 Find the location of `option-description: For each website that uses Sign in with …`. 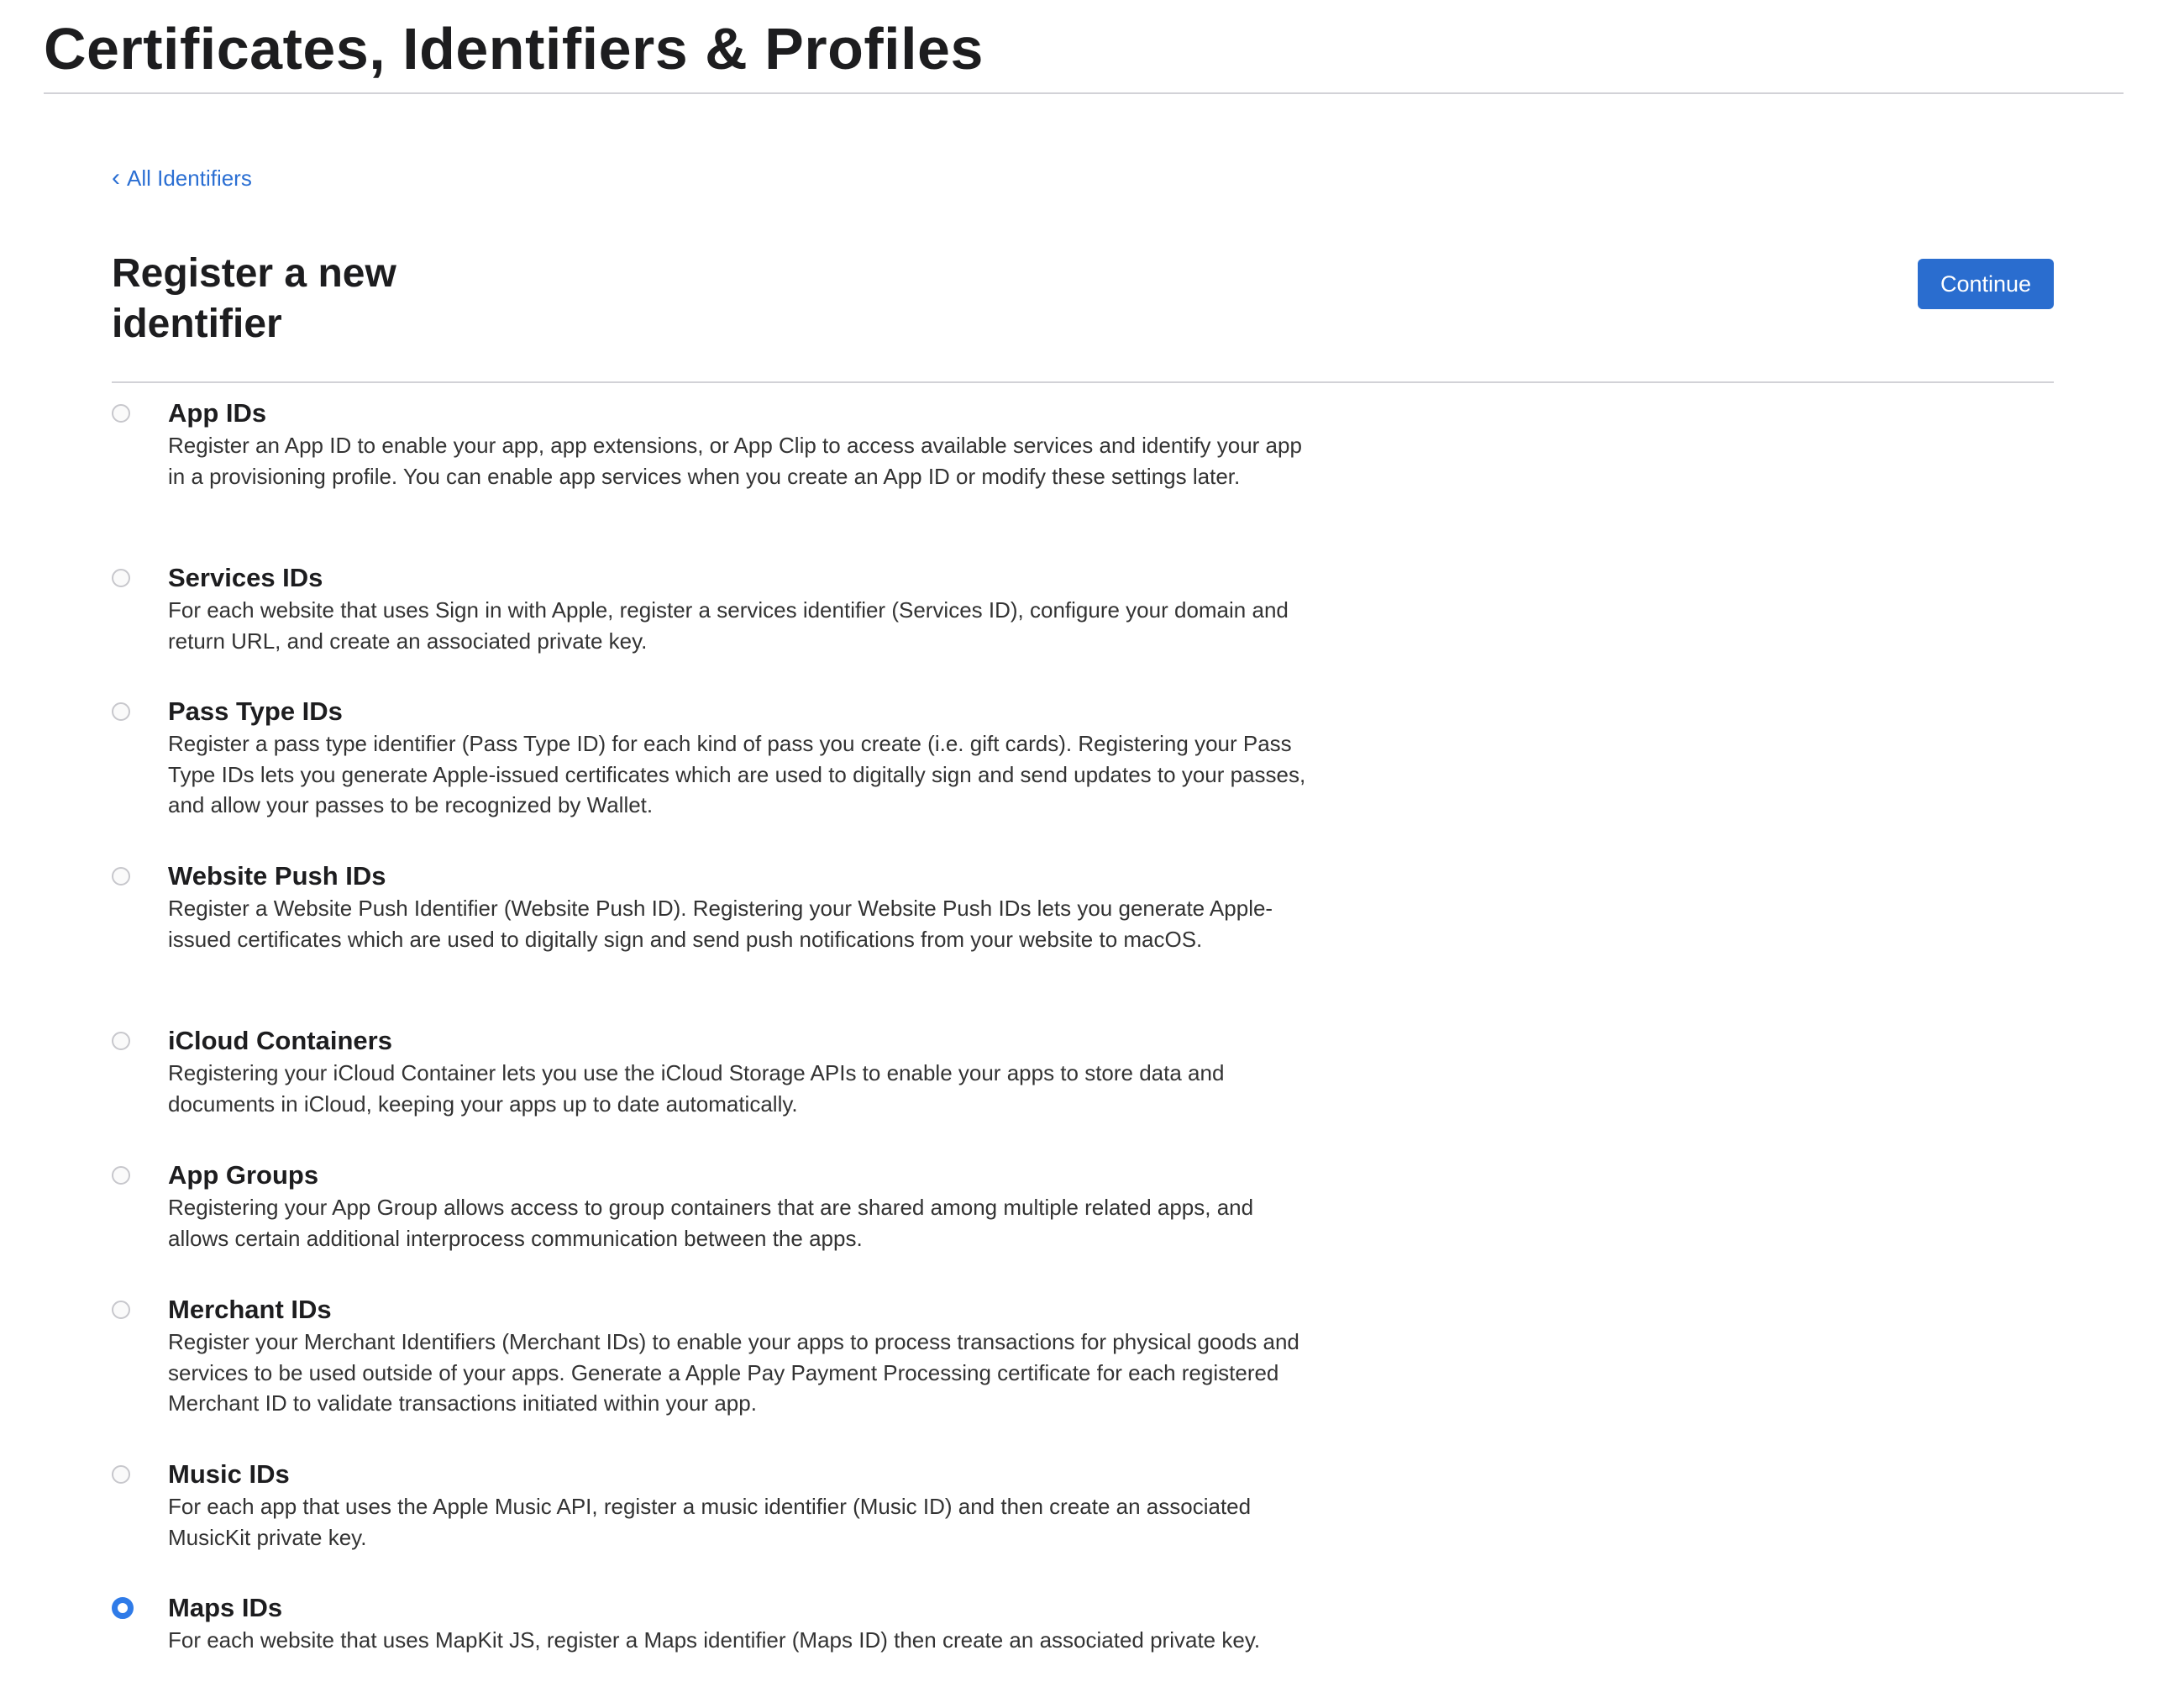

option-description: For each website that uses Sign in with … is located at coordinates (728, 625).